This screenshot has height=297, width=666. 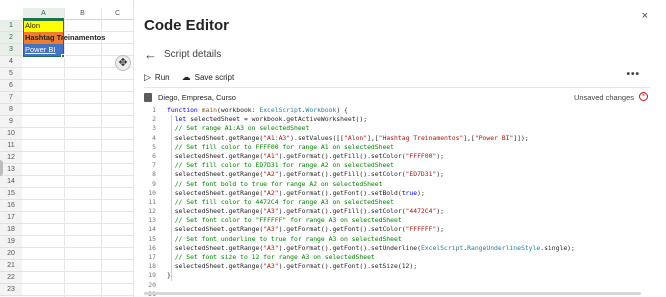 I want to click on row-header: 7, so click(x=11, y=98).